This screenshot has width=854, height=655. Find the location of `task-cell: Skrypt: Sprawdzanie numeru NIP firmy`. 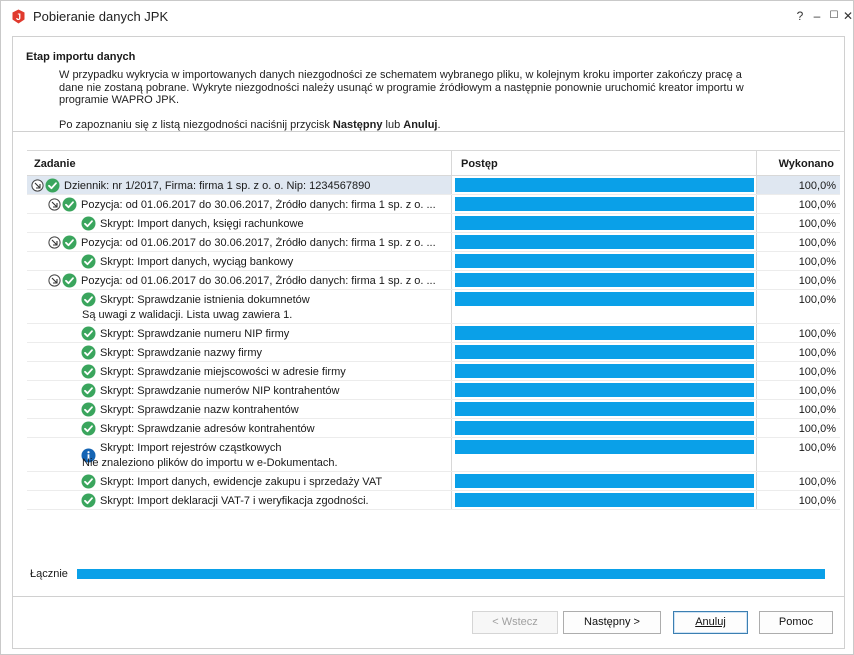

task-cell: Skrypt: Sprawdzanie numeru NIP firmy is located at coordinates (239, 333).